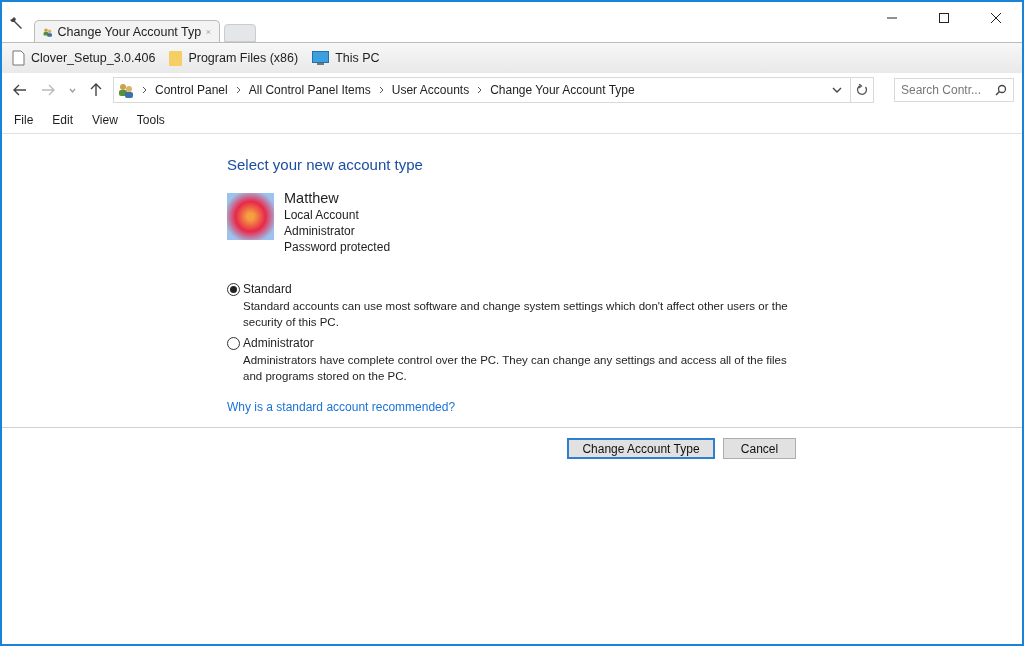 The width and height of the screenshot is (1024, 646). What do you see at coordinates (320, 231) in the screenshot?
I see `account-detail: Administrator` at bounding box center [320, 231].